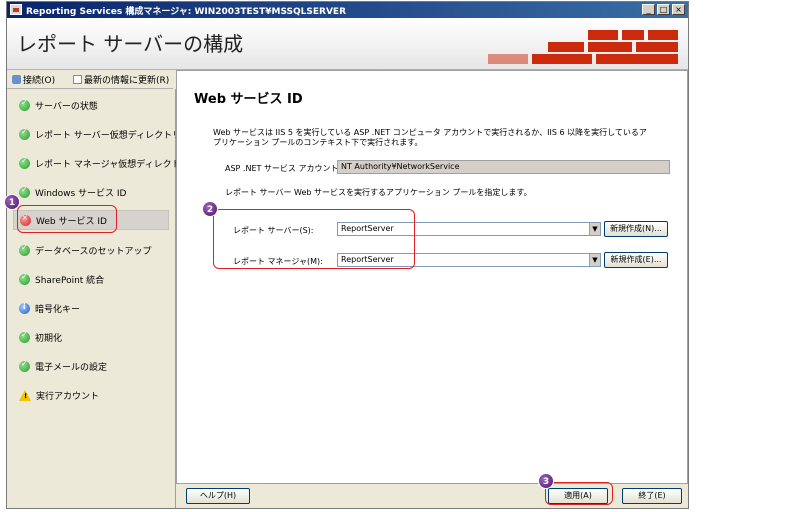 The height and width of the screenshot is (512, 800). I want to click on sidebar-item-sharepoint: SharePoint 統合, so click(91, 279).